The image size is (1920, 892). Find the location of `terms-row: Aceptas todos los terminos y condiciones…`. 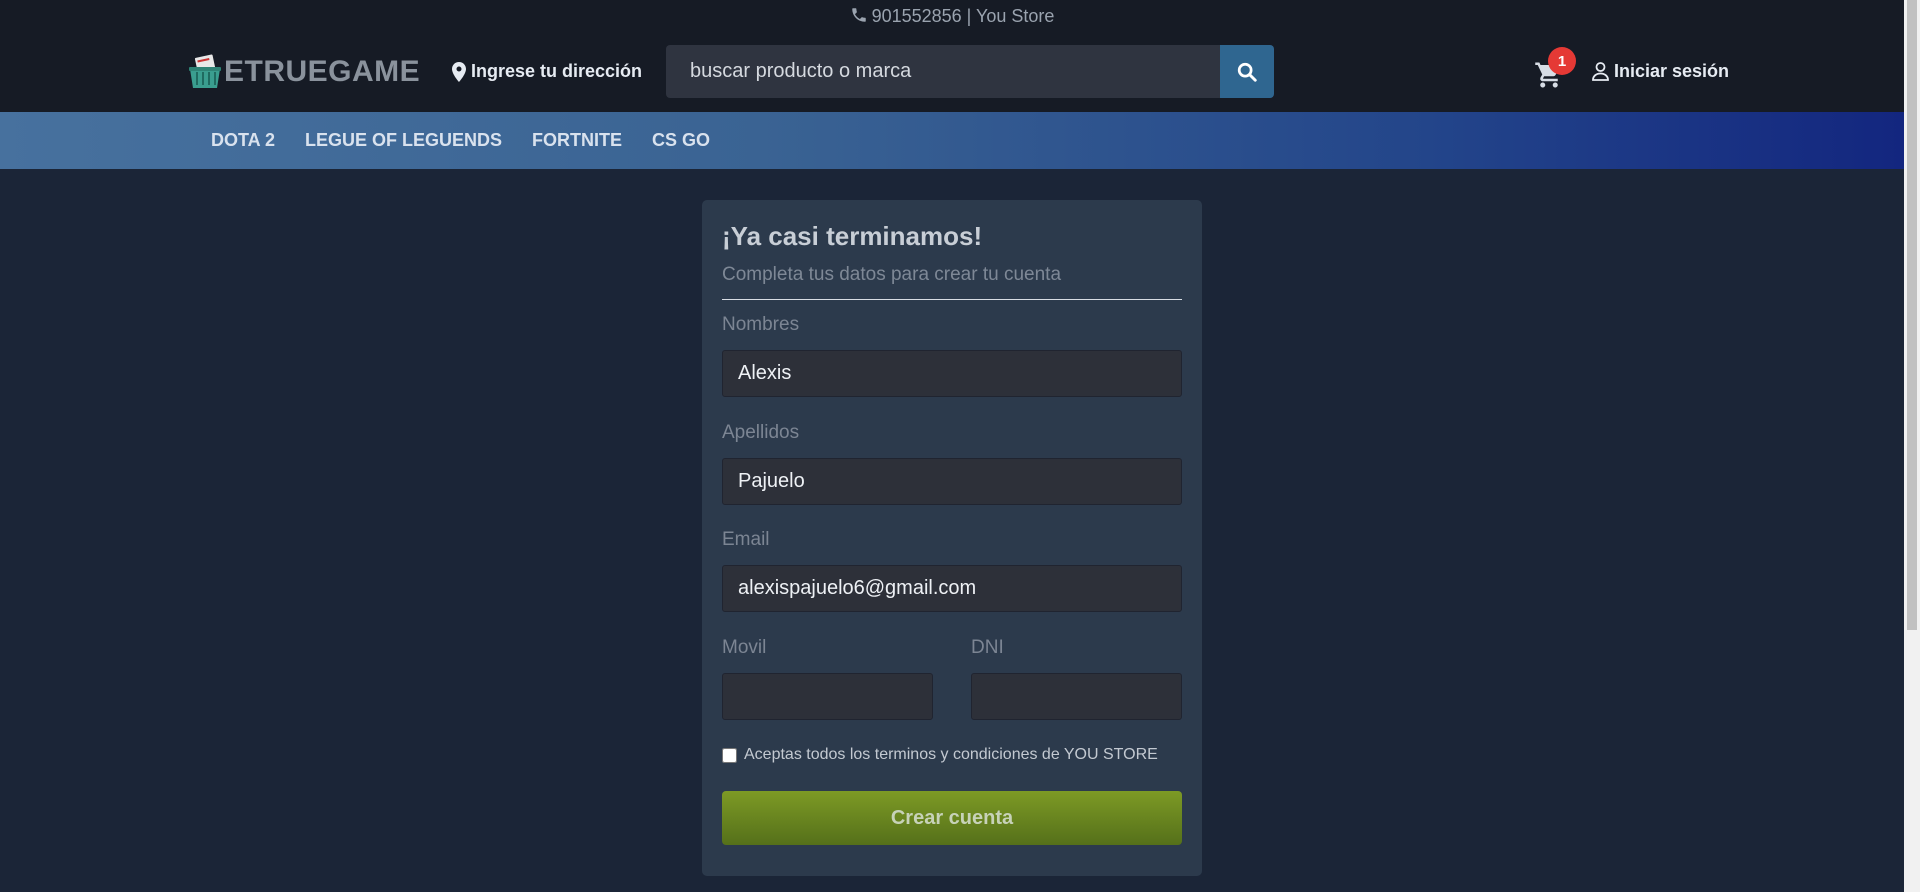

terms-row: Aceptas todos los terminos y condiciones… is located at coordinates (940, 755).